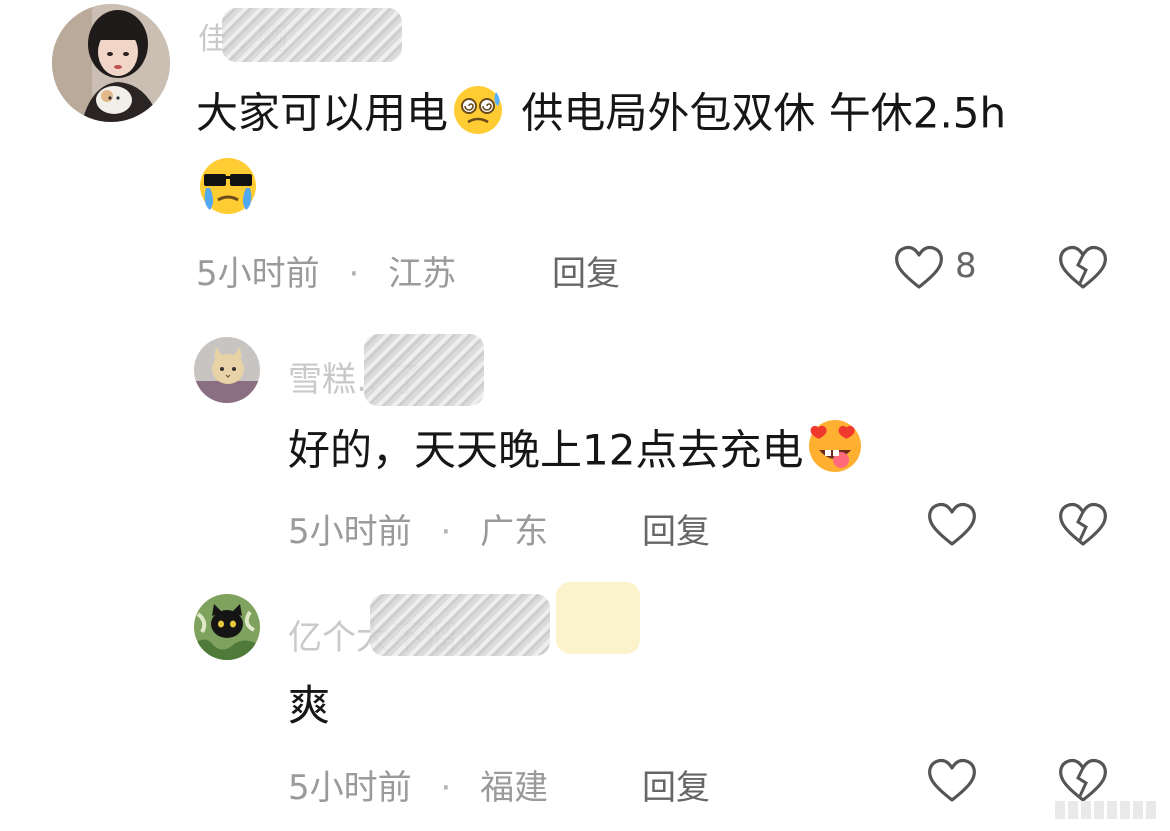 Image resolution: width=1170 pixels, height=831 pixels. What do you see at coordinates (835, 453) in the screenshot?
I see `heart-eyes-tongue-emoji-icon` at bounding box center [835, 453].